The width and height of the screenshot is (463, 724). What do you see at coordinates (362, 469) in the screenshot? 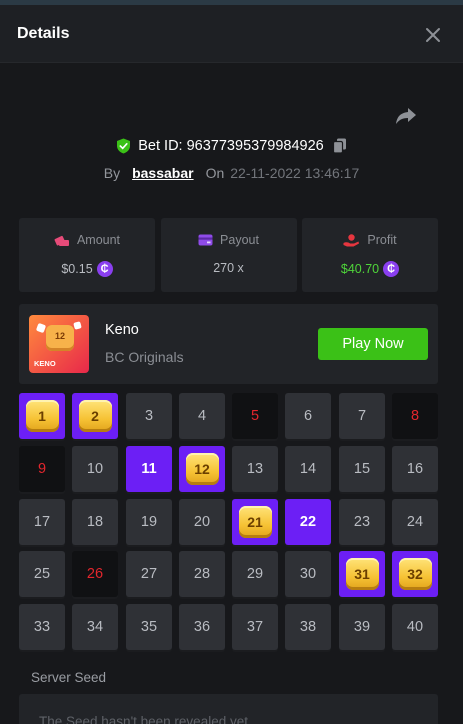
I see `keno-cell-15: 15` at bounding box center [362, 469].